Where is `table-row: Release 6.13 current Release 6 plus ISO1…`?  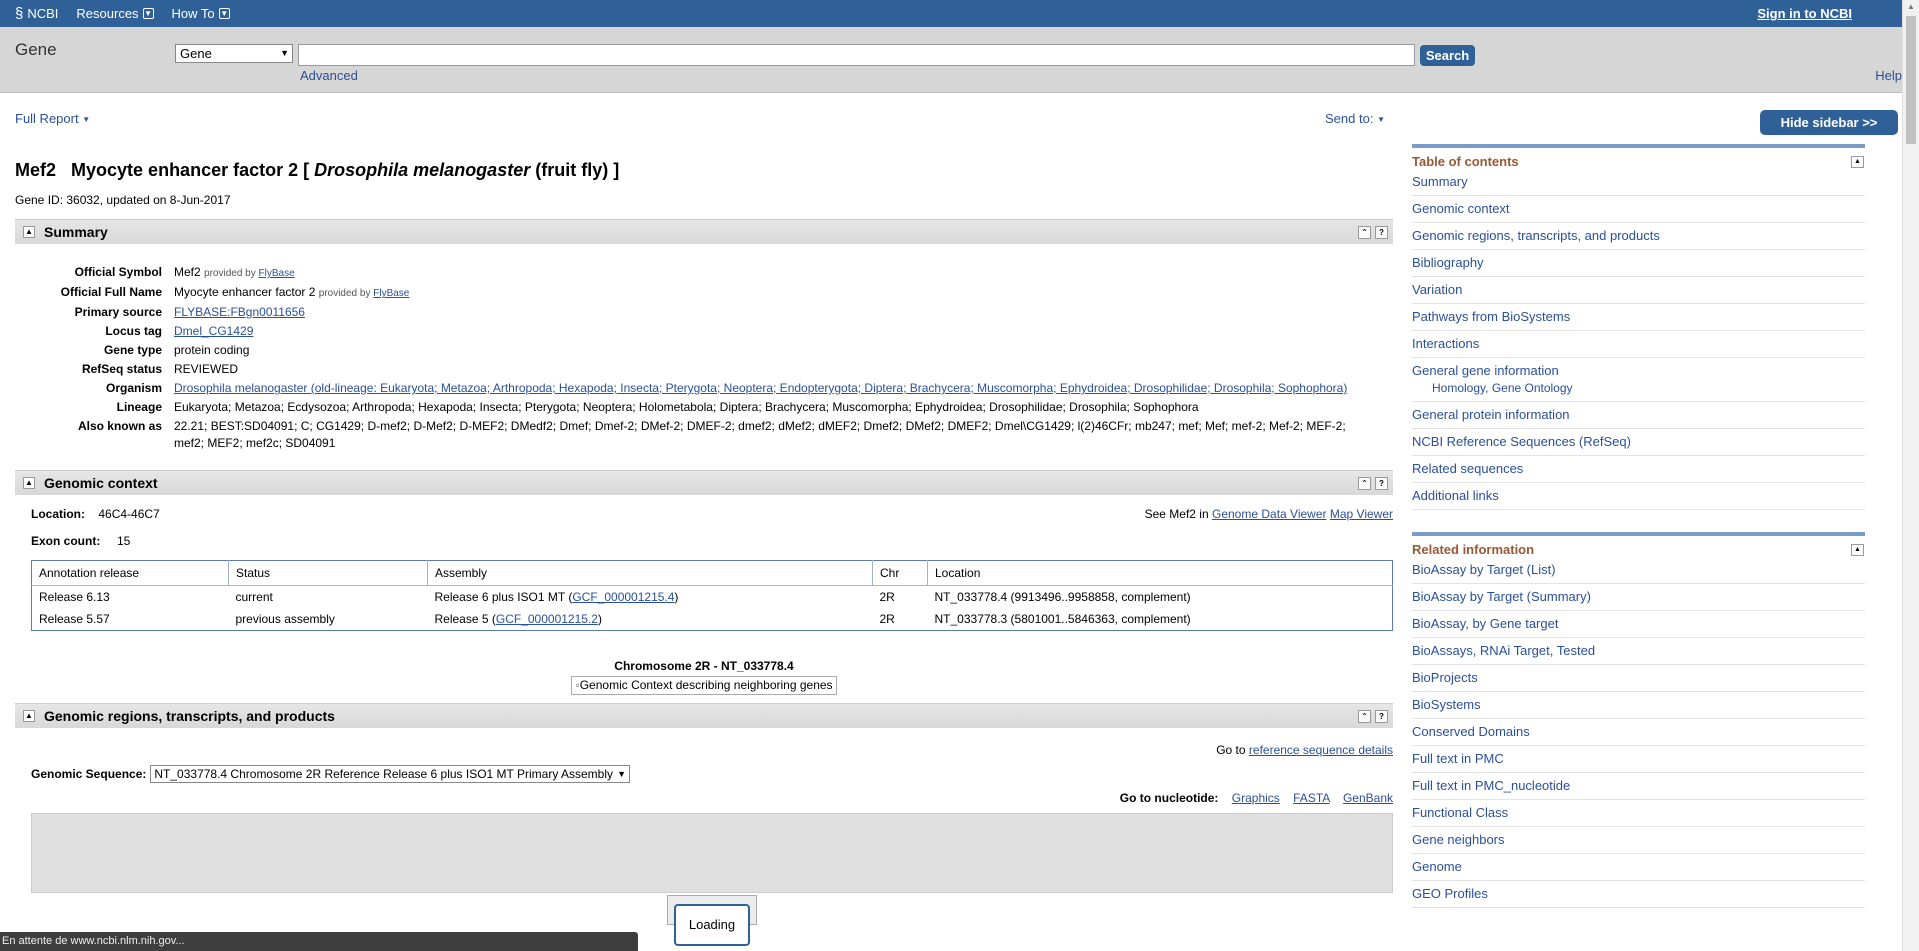 table-row: Release 6.13 current Release 6 plus ISO1… is located at coordinates (615, 597).